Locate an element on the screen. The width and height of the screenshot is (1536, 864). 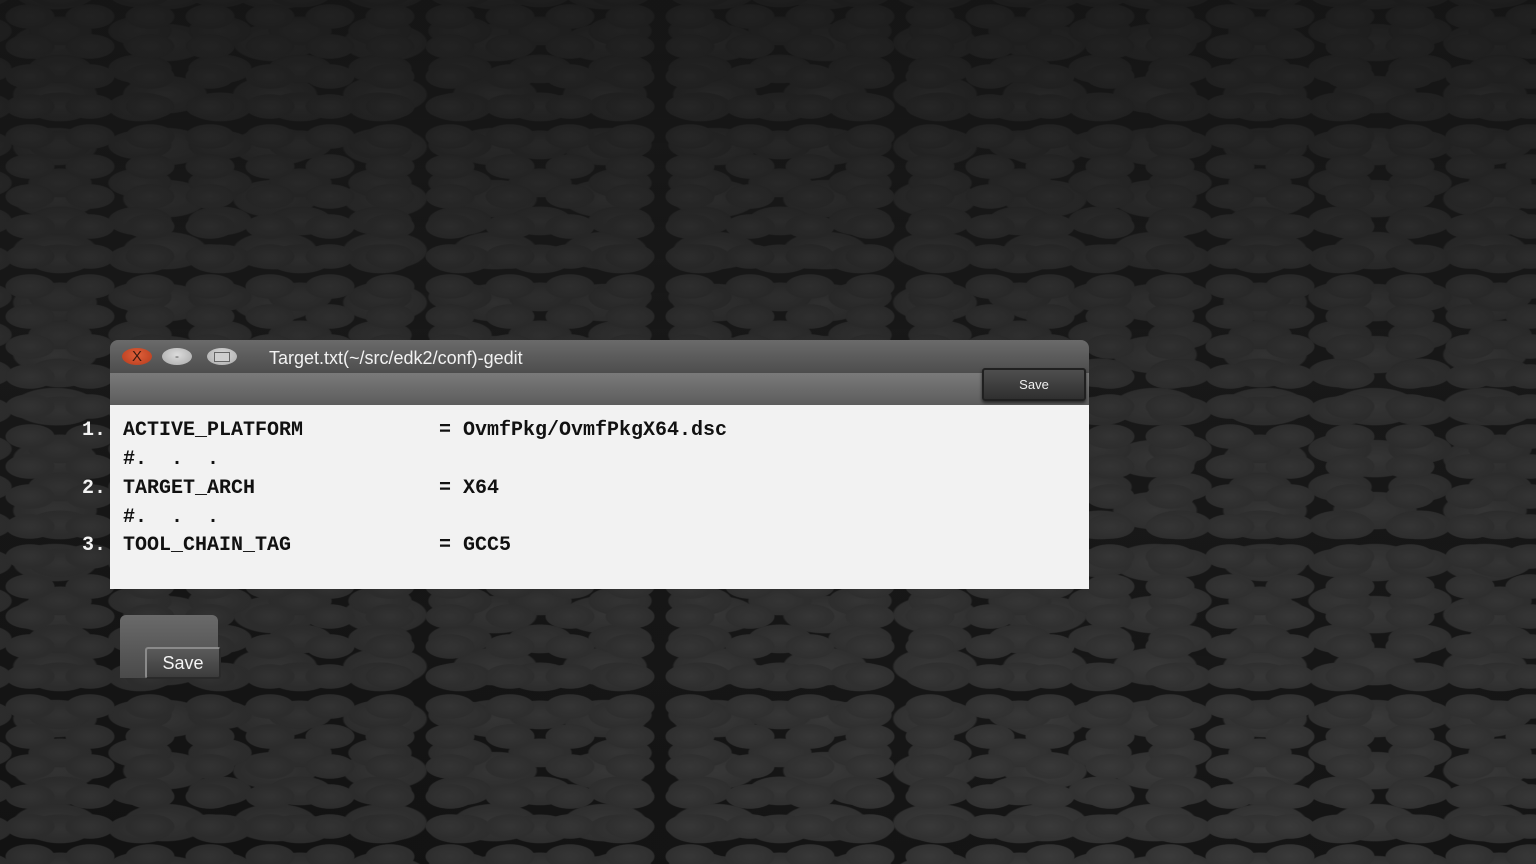
line-number-2: 2. is located at coordinates (94, 488).